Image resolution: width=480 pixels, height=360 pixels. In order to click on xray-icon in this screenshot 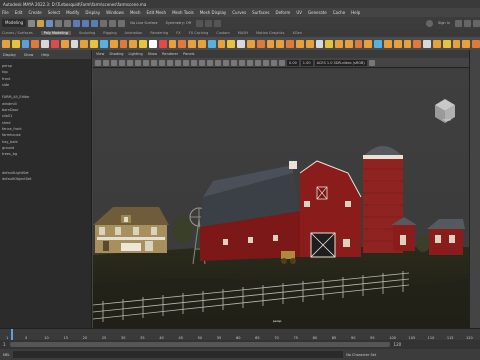, I will do `click(266, 62)`.